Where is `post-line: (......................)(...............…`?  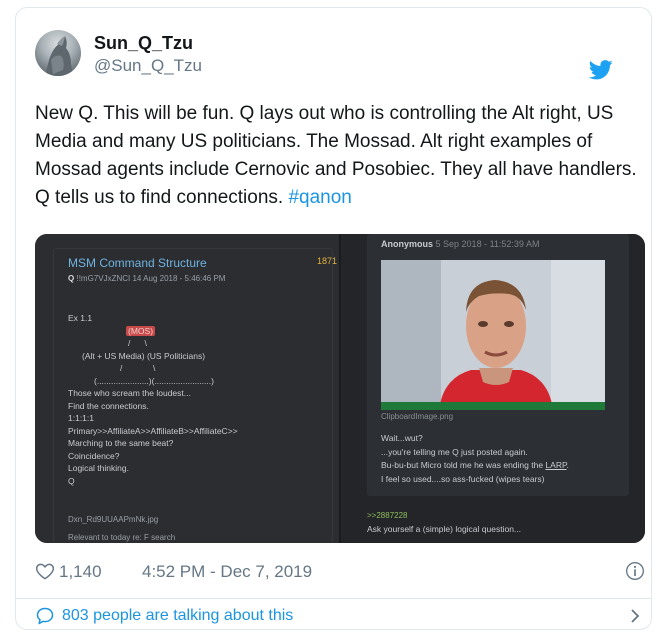
post-line: (......................)(...............… is located at coordinates (154, 380).